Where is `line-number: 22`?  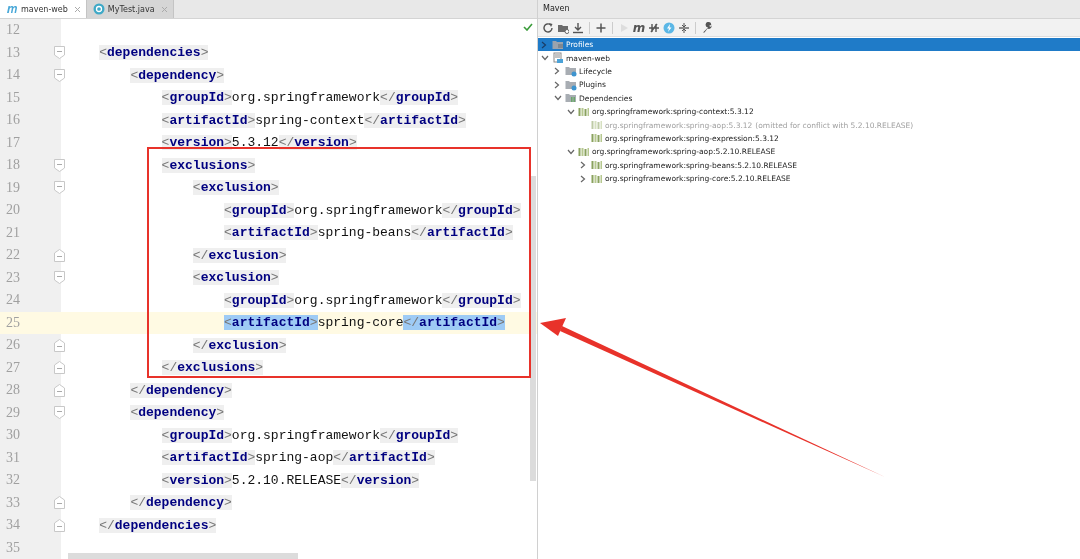
line-number: 22 is located at coordinates (13, 255).